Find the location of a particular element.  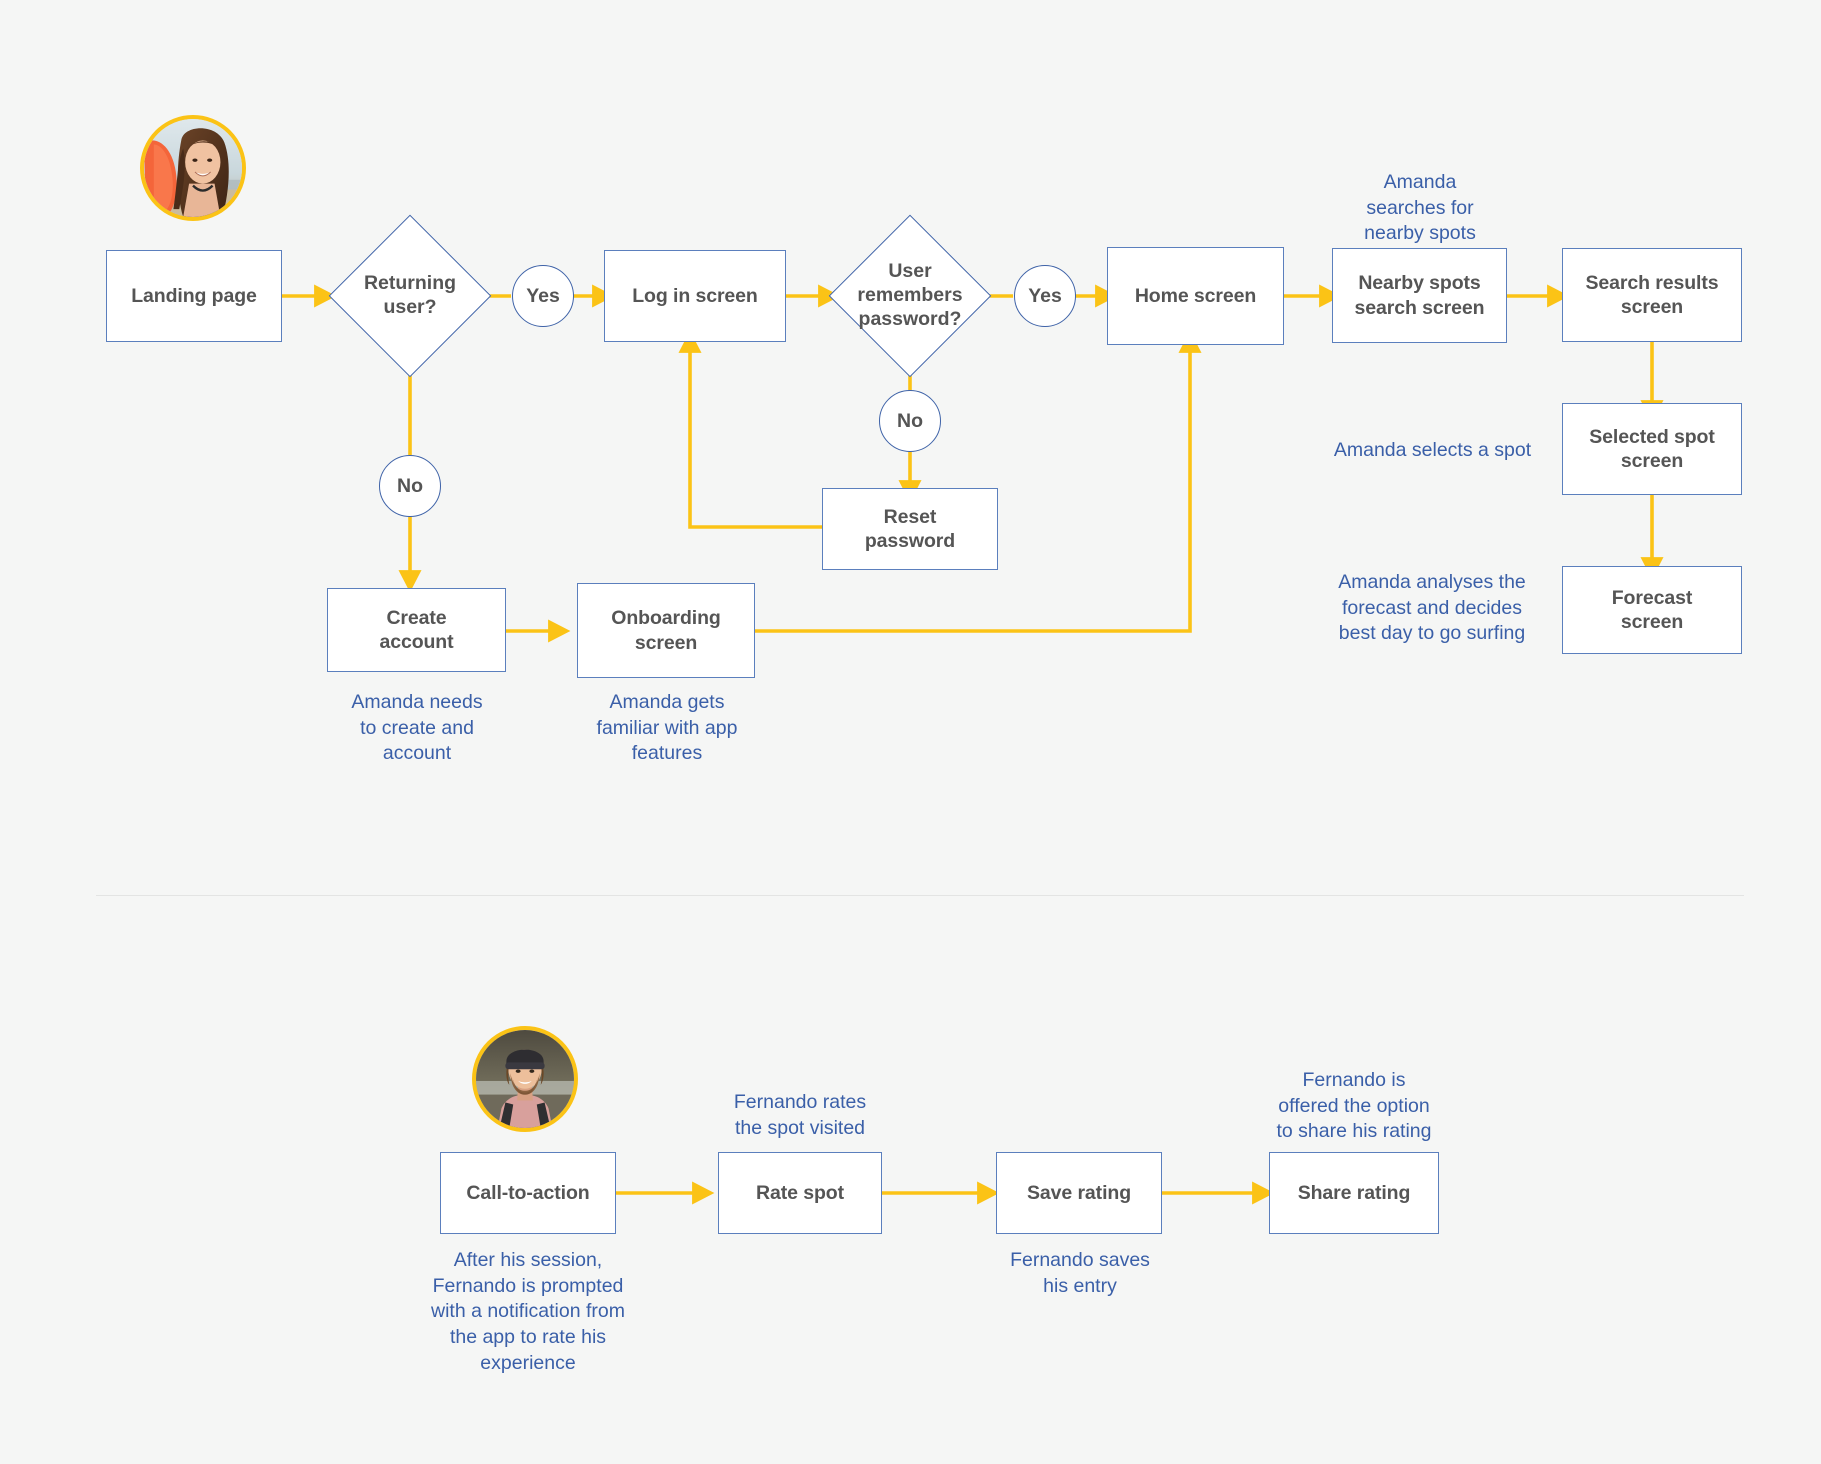

note-rate-spot: Fernando rates the spot visited is located at coordinates (800, 1115).